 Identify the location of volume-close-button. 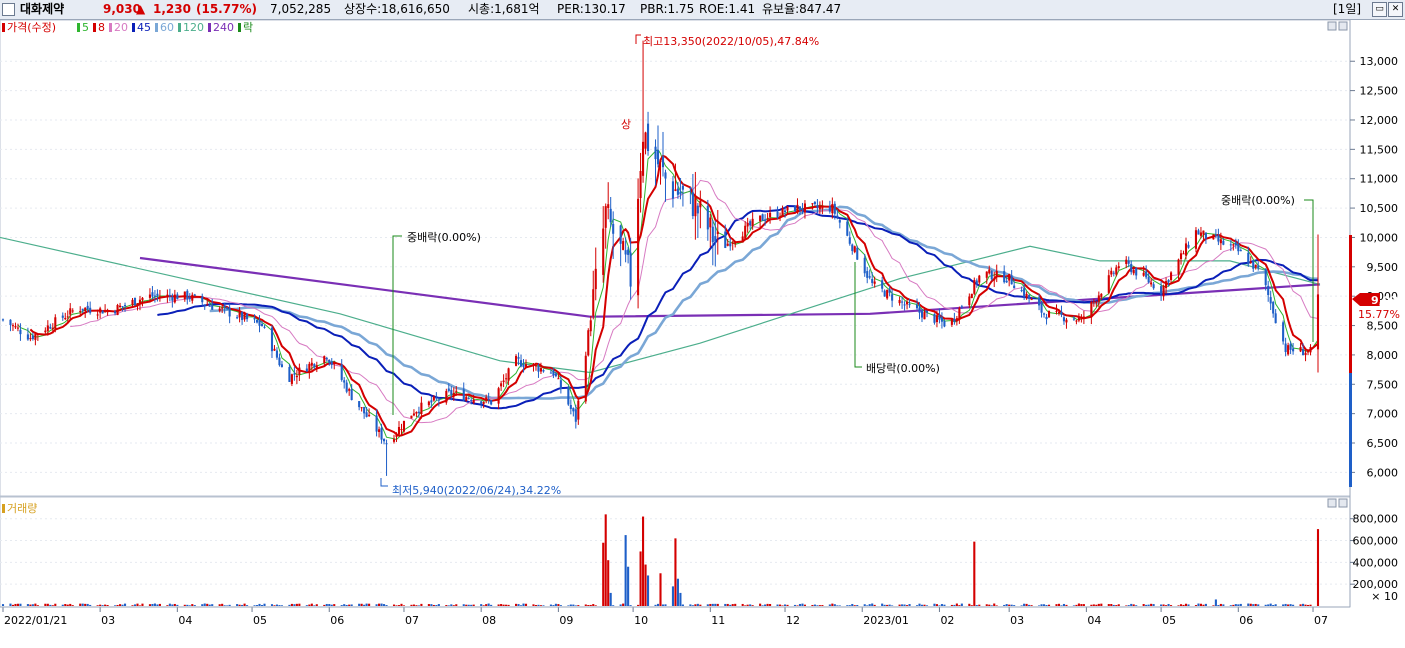
(1343, 503).